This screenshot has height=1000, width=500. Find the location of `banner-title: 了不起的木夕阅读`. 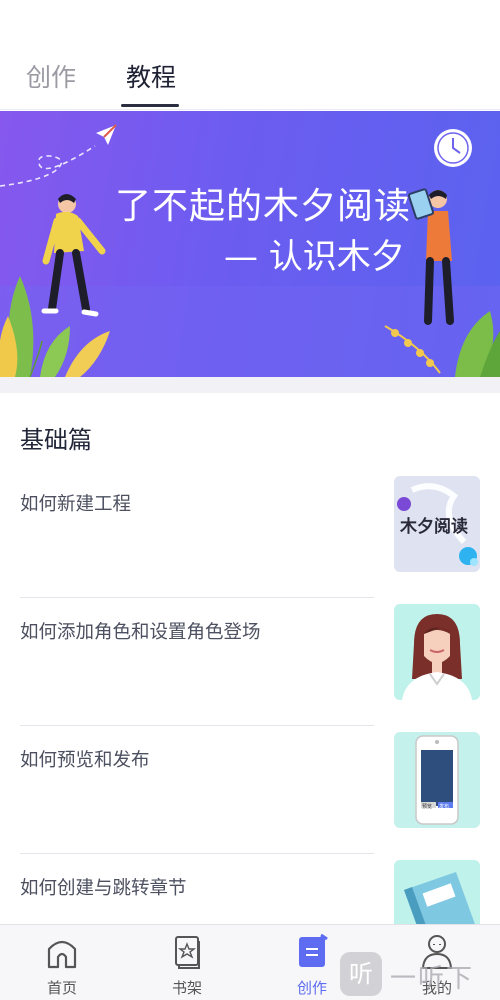

banner-title: 了不起的木夕阅读 is located at coordinates (263, 206).